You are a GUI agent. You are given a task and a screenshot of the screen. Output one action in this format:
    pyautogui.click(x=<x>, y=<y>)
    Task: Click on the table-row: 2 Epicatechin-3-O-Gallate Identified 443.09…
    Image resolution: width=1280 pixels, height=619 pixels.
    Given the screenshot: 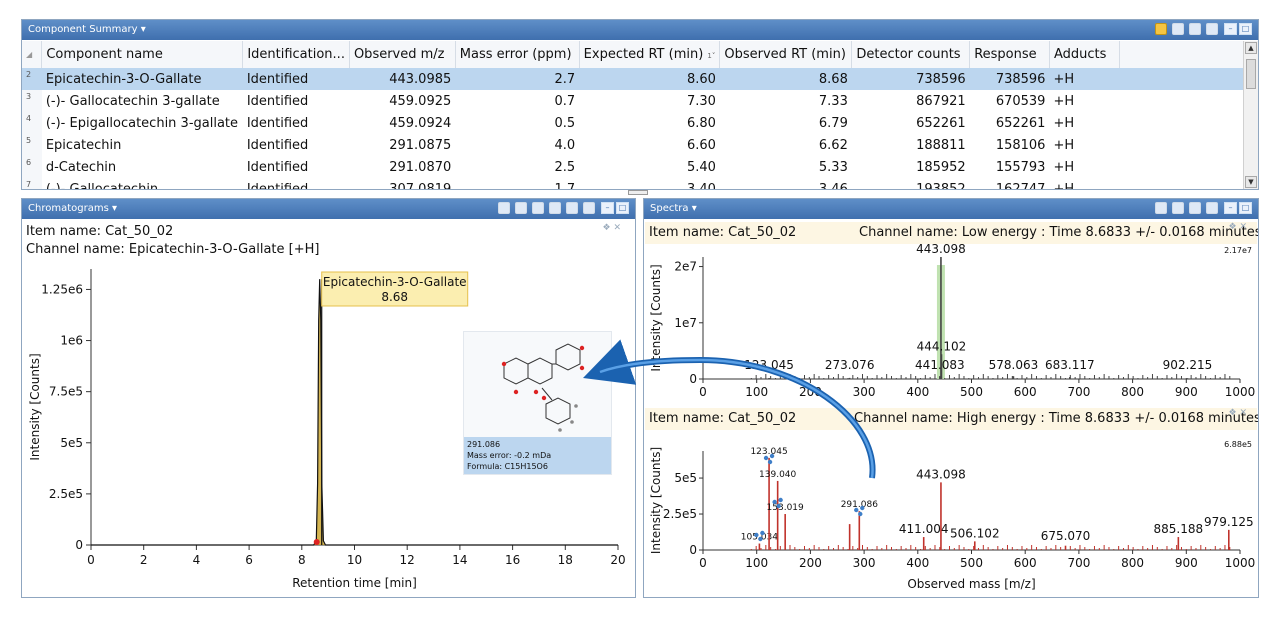 What is the action you would take?
    pyautogui.click(x=640, y=79)
    